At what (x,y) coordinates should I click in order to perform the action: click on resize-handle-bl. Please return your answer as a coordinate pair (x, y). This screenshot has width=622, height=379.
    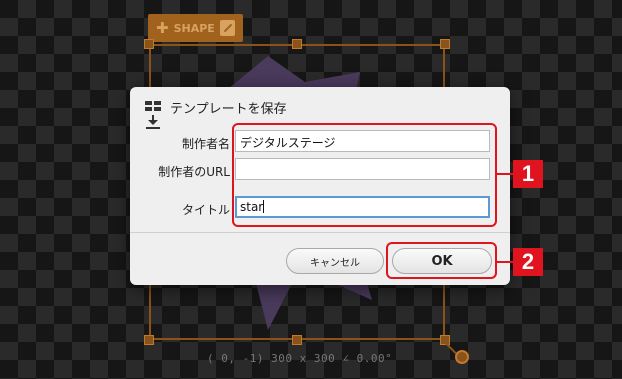
    Looking at the image, I should click on (149, 340).